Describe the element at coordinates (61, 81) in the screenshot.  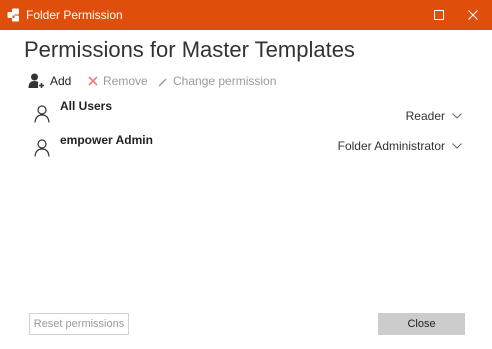
I see `add-button-label: Add` at that location.